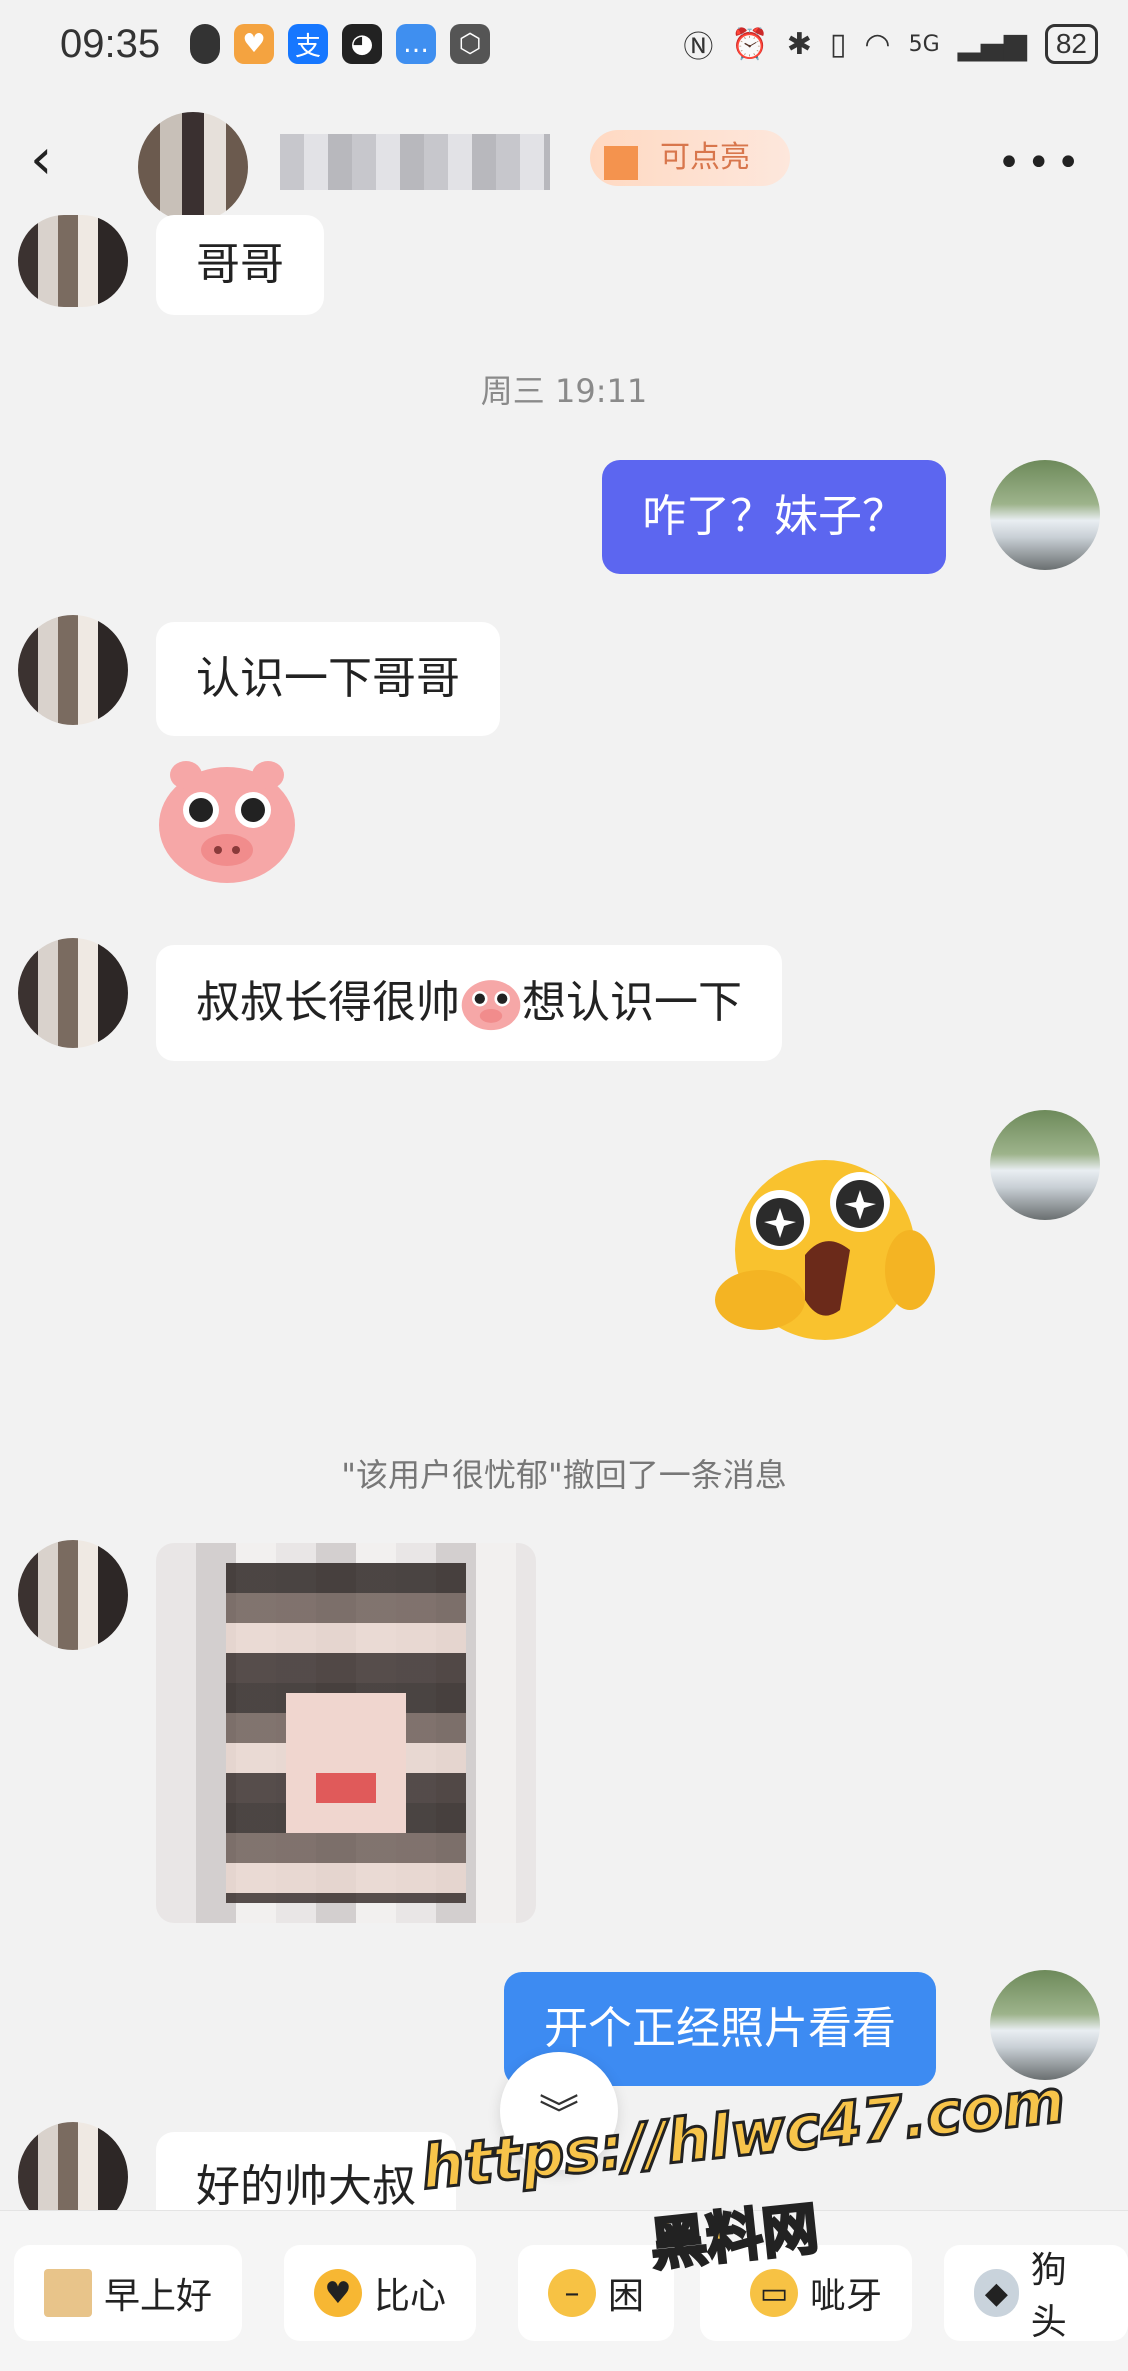 This screenshot has width=1128, height=2371. I want to click on grin-emoji-icon: ▭, so click(774, 2293).